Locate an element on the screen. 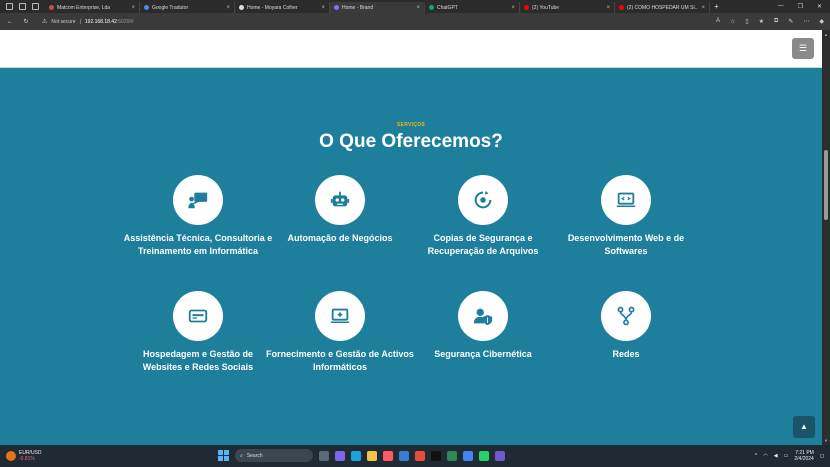 The image size is (830, 467). extensions-icon: ✎ is located at coordinates (790, 21).